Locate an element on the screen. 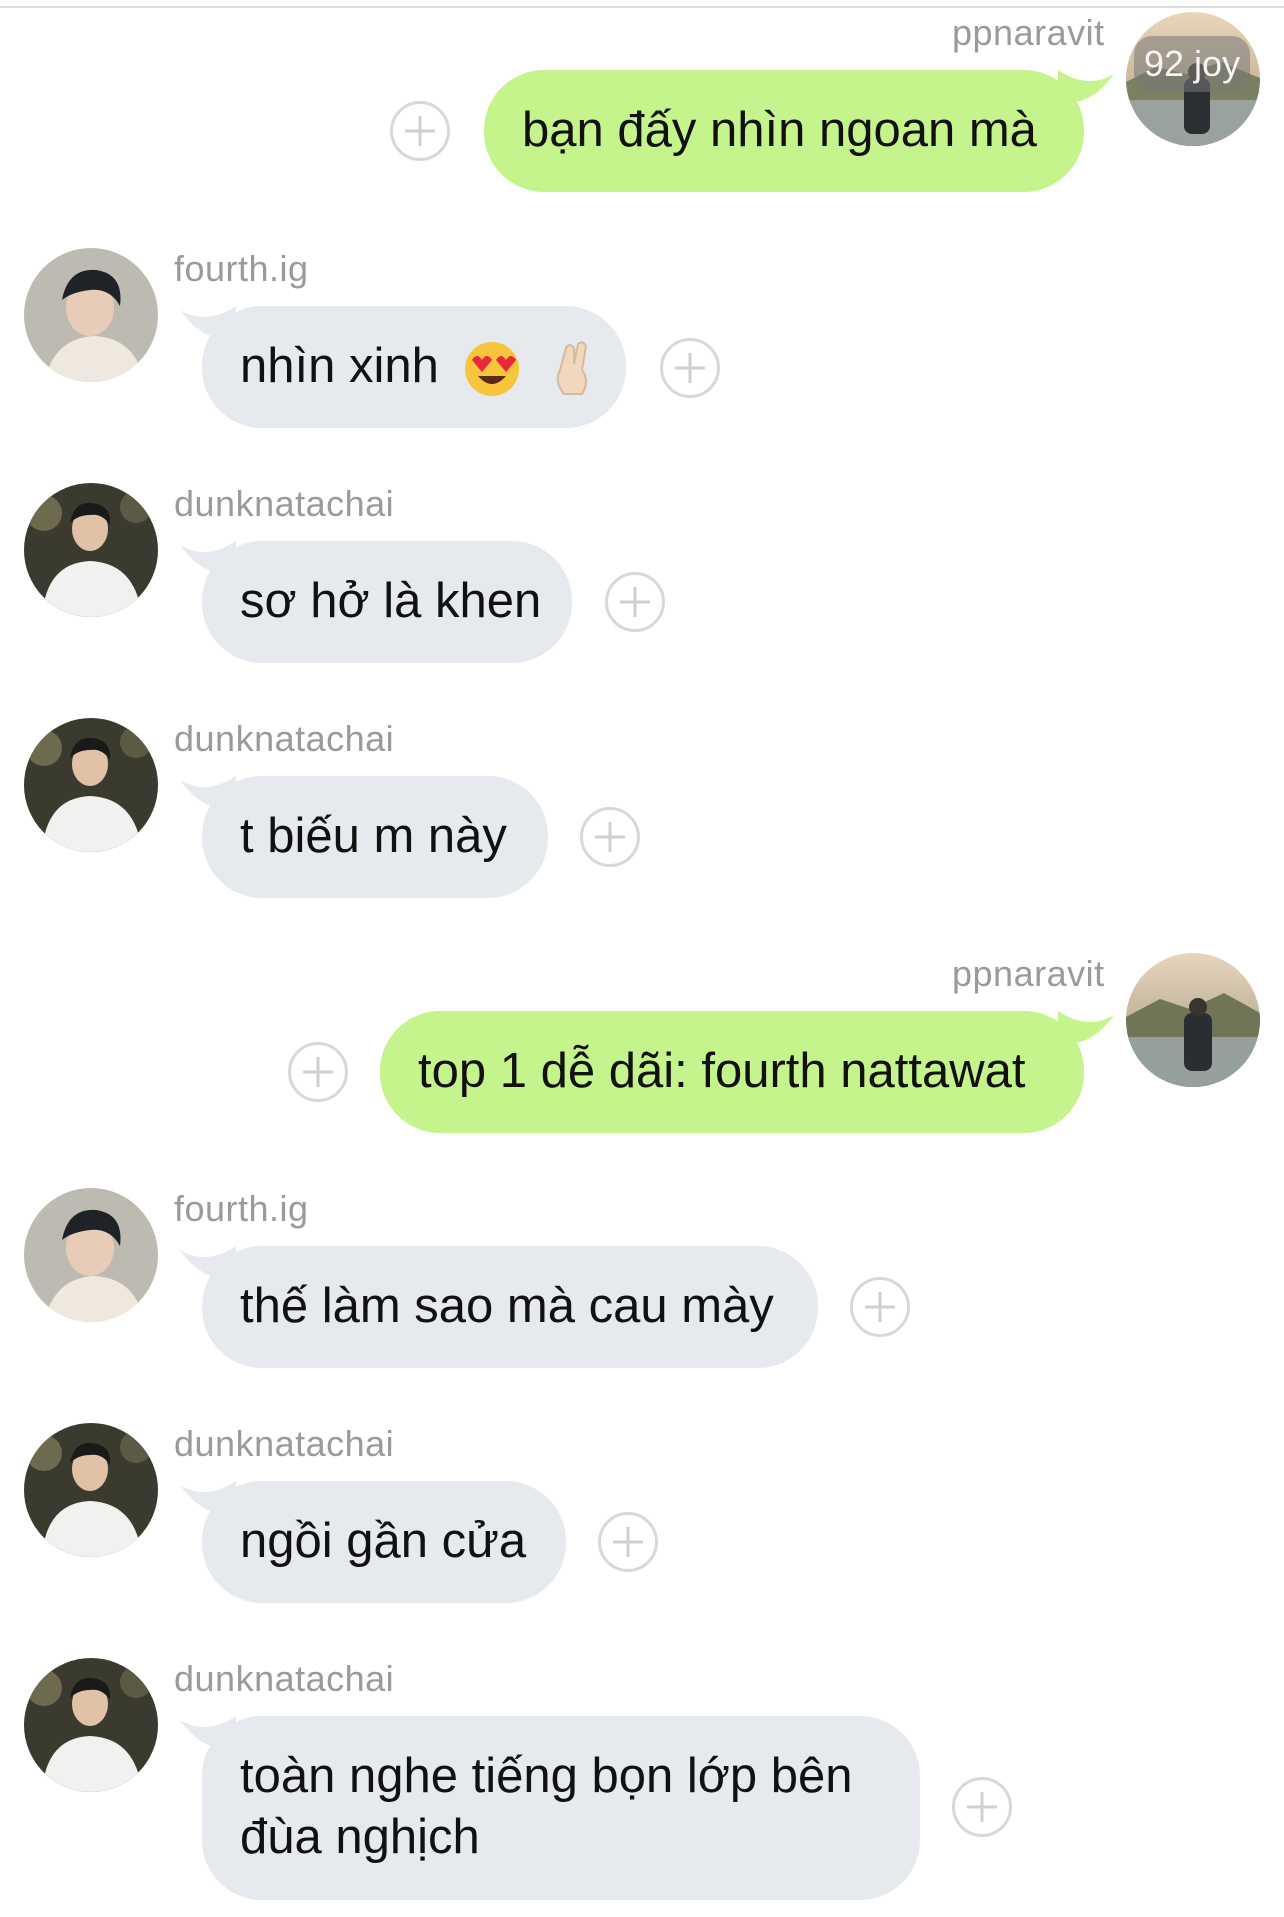 The height and width of the screenshot is (1917, 1284). message-bubble: toàn nghe tiếng bọn lớp bên đùa nghịch is located at coordinates (561, 1808).